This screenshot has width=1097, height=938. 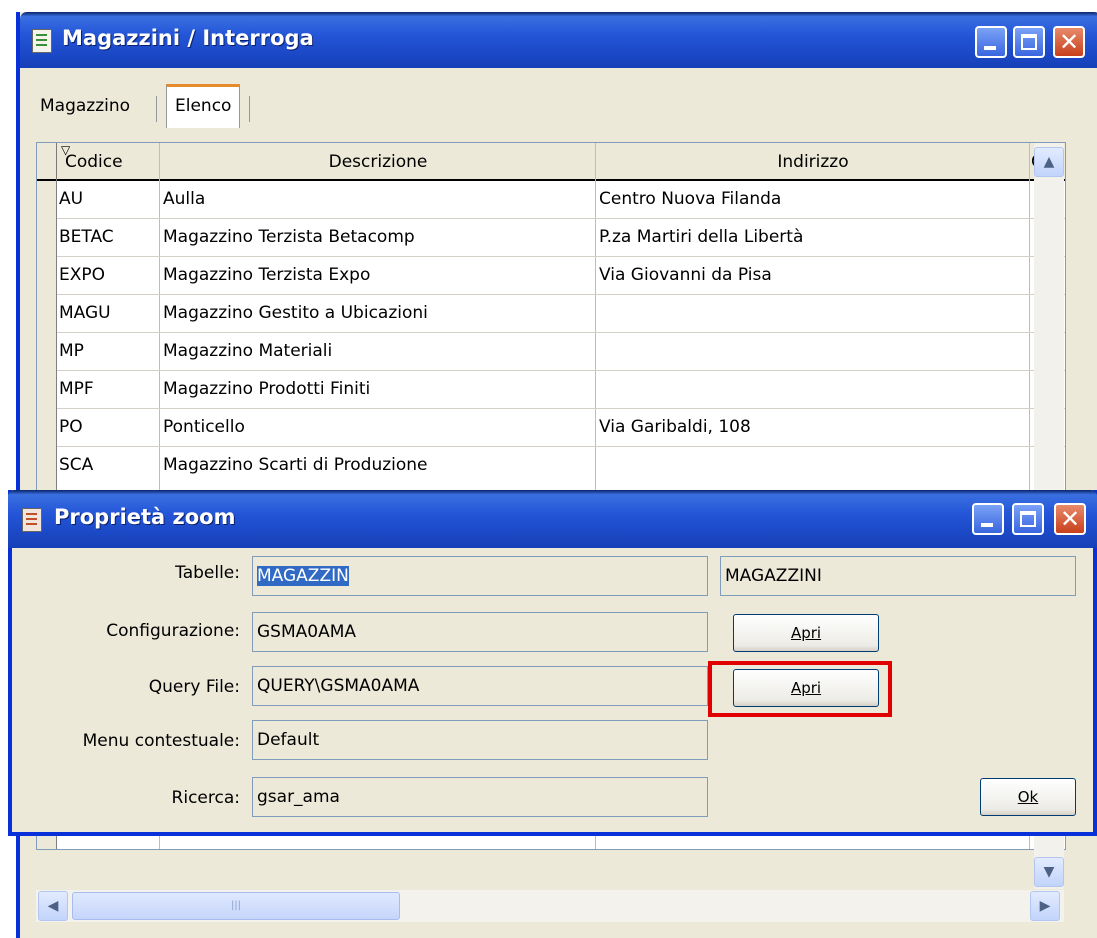 I want to click on cell-descrizione: Magazzino Terzista Betacomp, so click(x=289, y=237).